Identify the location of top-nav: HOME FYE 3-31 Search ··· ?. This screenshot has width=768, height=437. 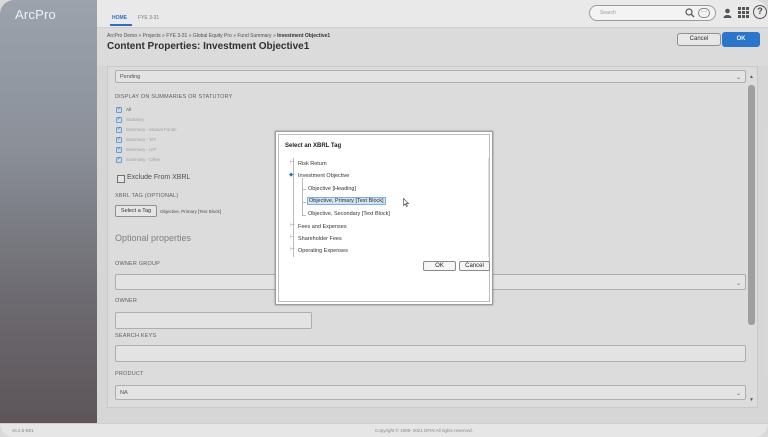
(432, 14).